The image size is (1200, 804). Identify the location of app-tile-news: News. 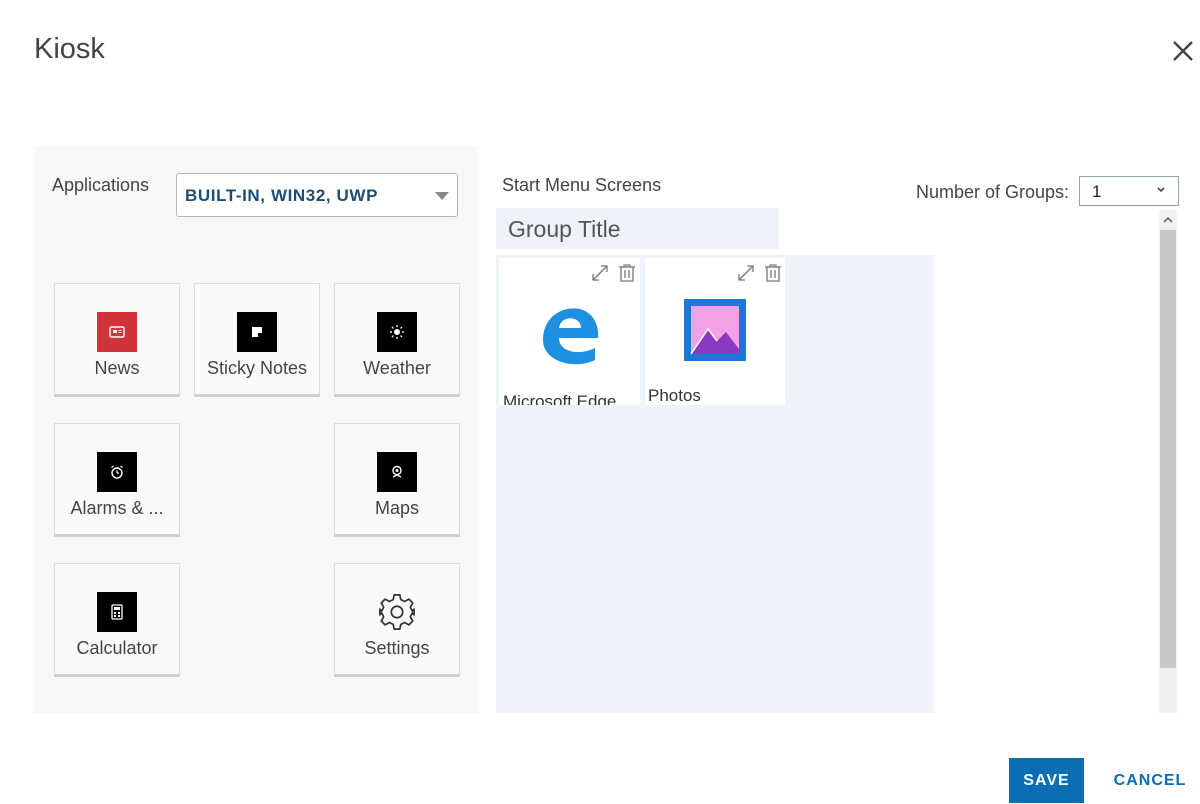
(117, 340).